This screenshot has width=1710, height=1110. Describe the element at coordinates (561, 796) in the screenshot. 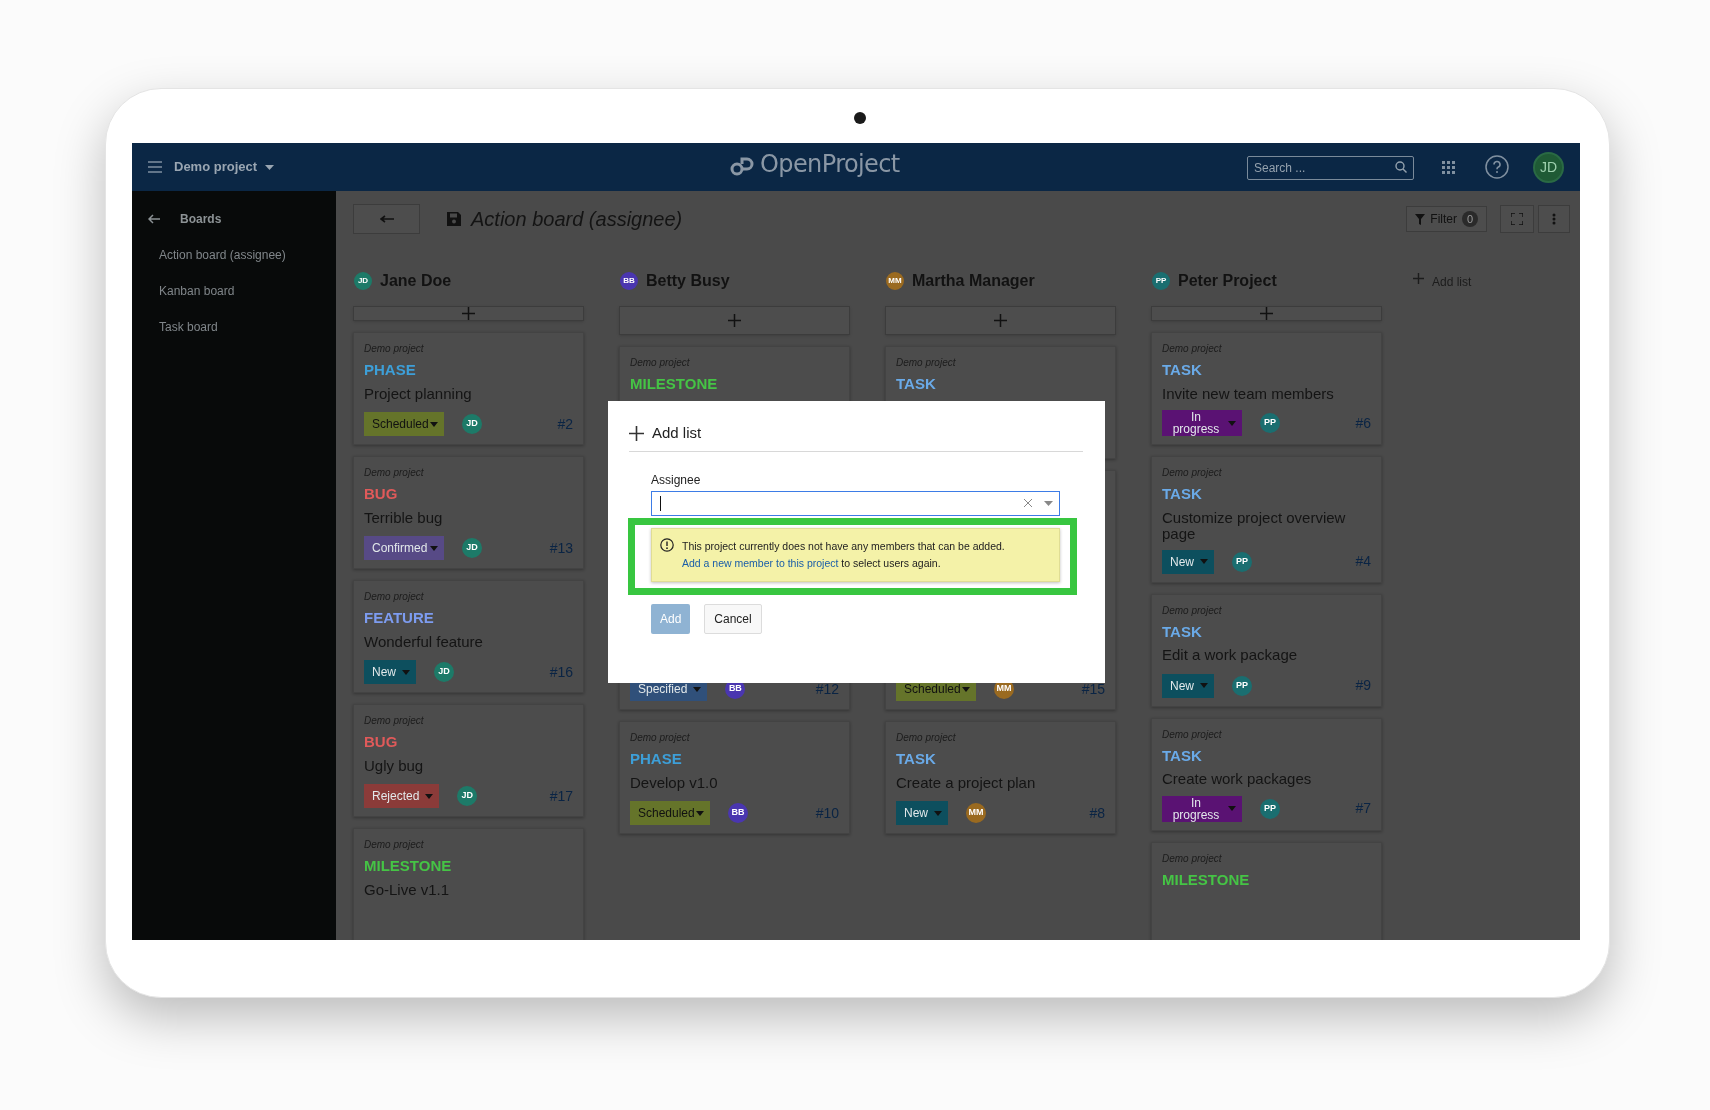

I see `card-number: #17` at that location.